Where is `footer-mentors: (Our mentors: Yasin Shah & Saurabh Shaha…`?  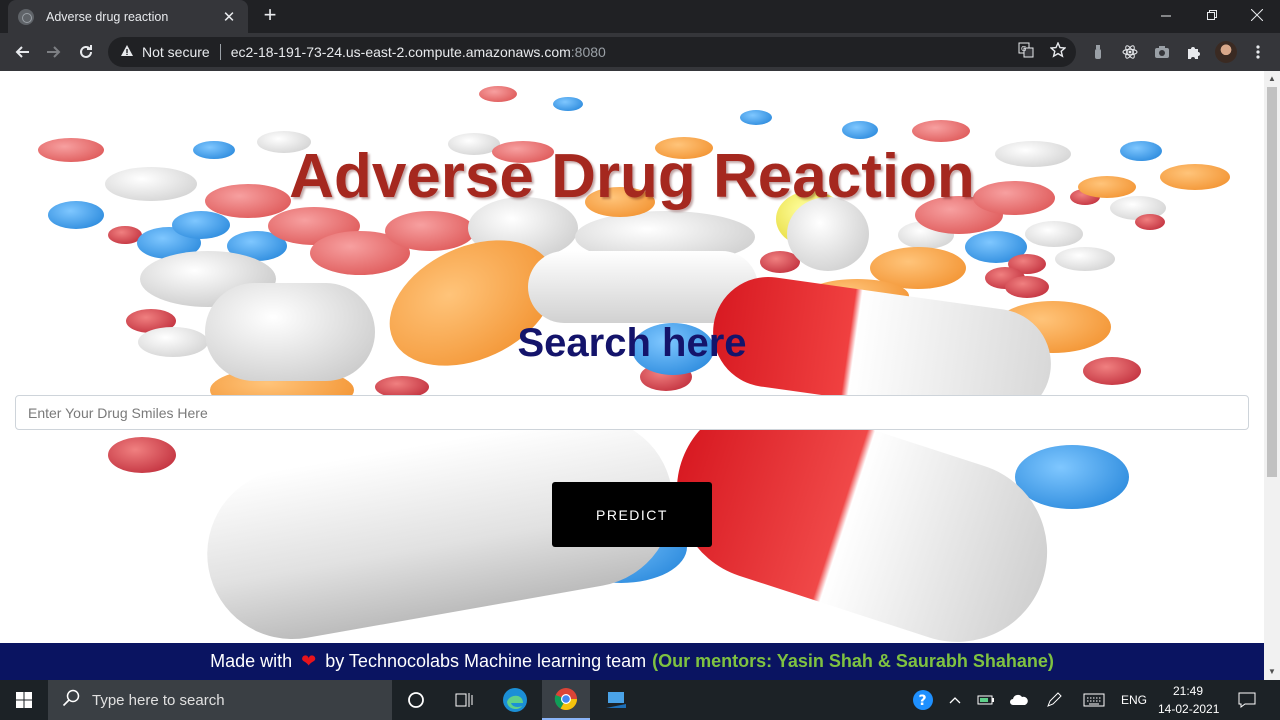 footer-mentors: (Our mentors: Yasin Shah & Saurabh Shaha… is located at coordinates (853, 661).